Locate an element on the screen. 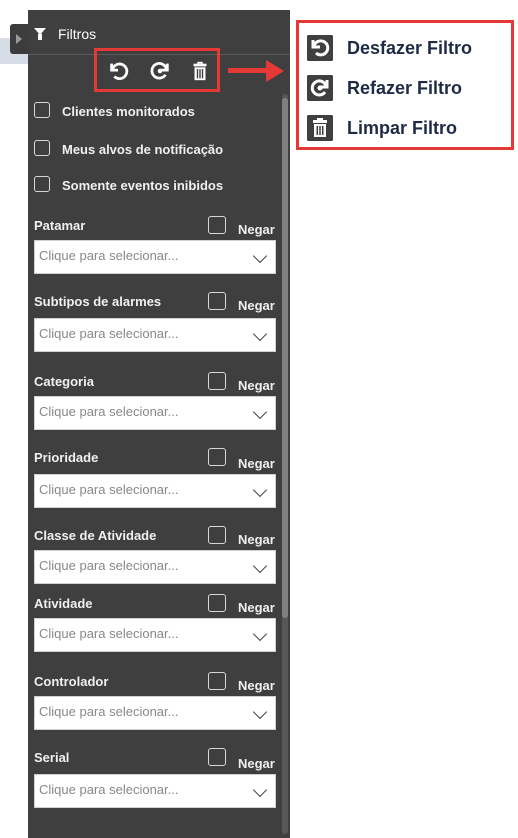 The height and width of the screenshot is (838, 518). checkbox-label: Clientes monitorados is located at coordinates (128, 111).